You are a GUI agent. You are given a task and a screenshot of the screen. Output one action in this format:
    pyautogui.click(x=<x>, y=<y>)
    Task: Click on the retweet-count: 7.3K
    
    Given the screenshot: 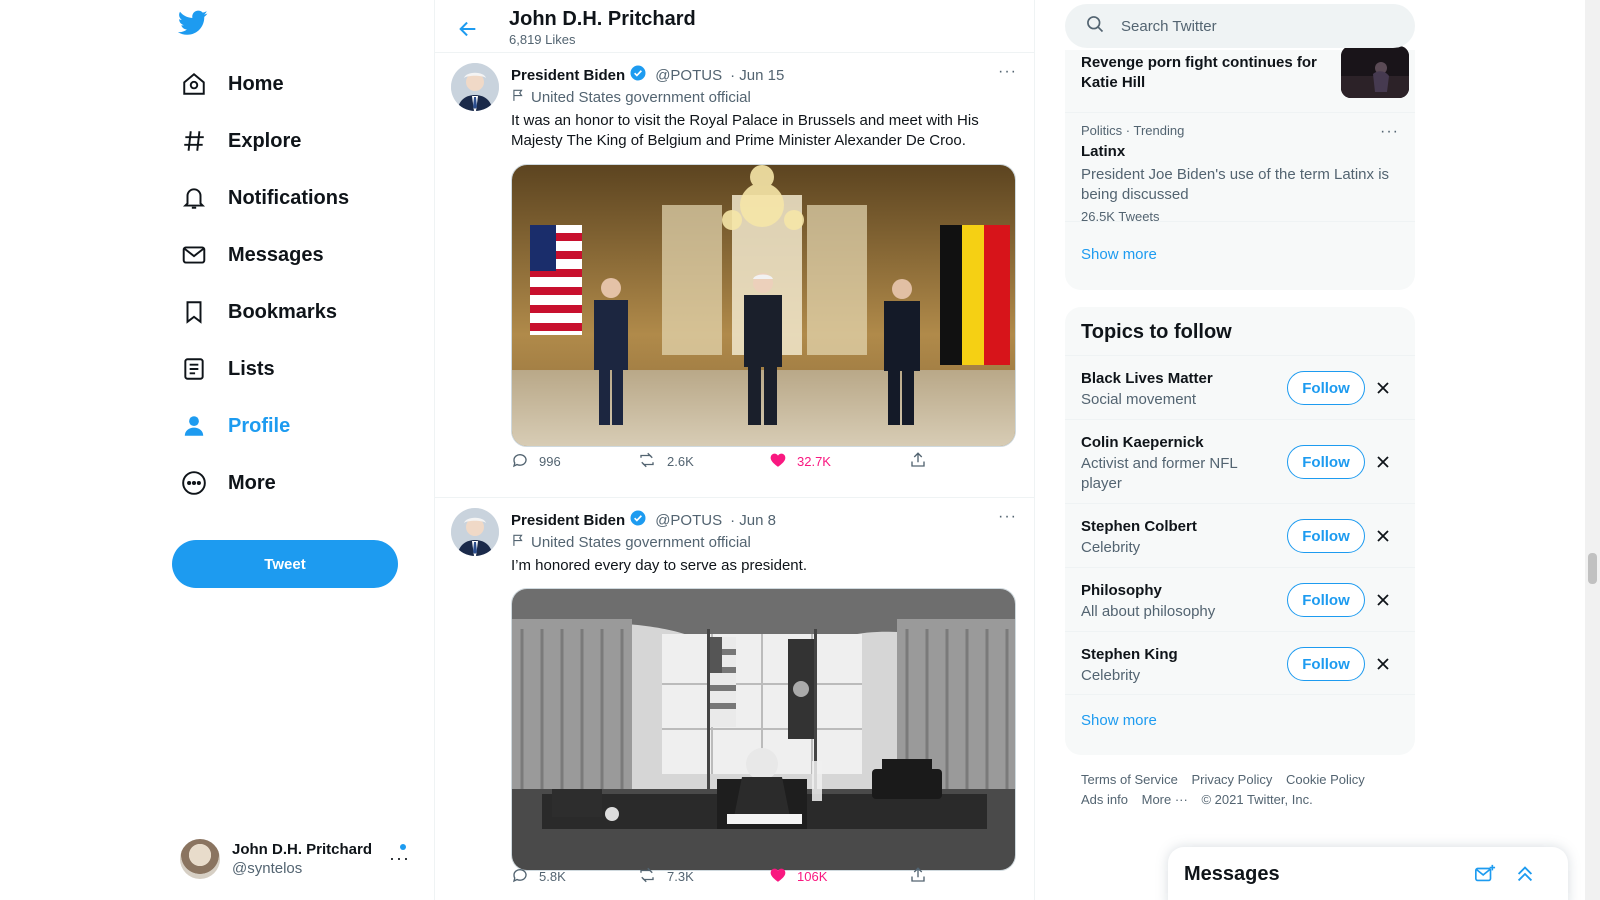 What is the action you would take?
    pyautogui.click(x=680, y=876)
    